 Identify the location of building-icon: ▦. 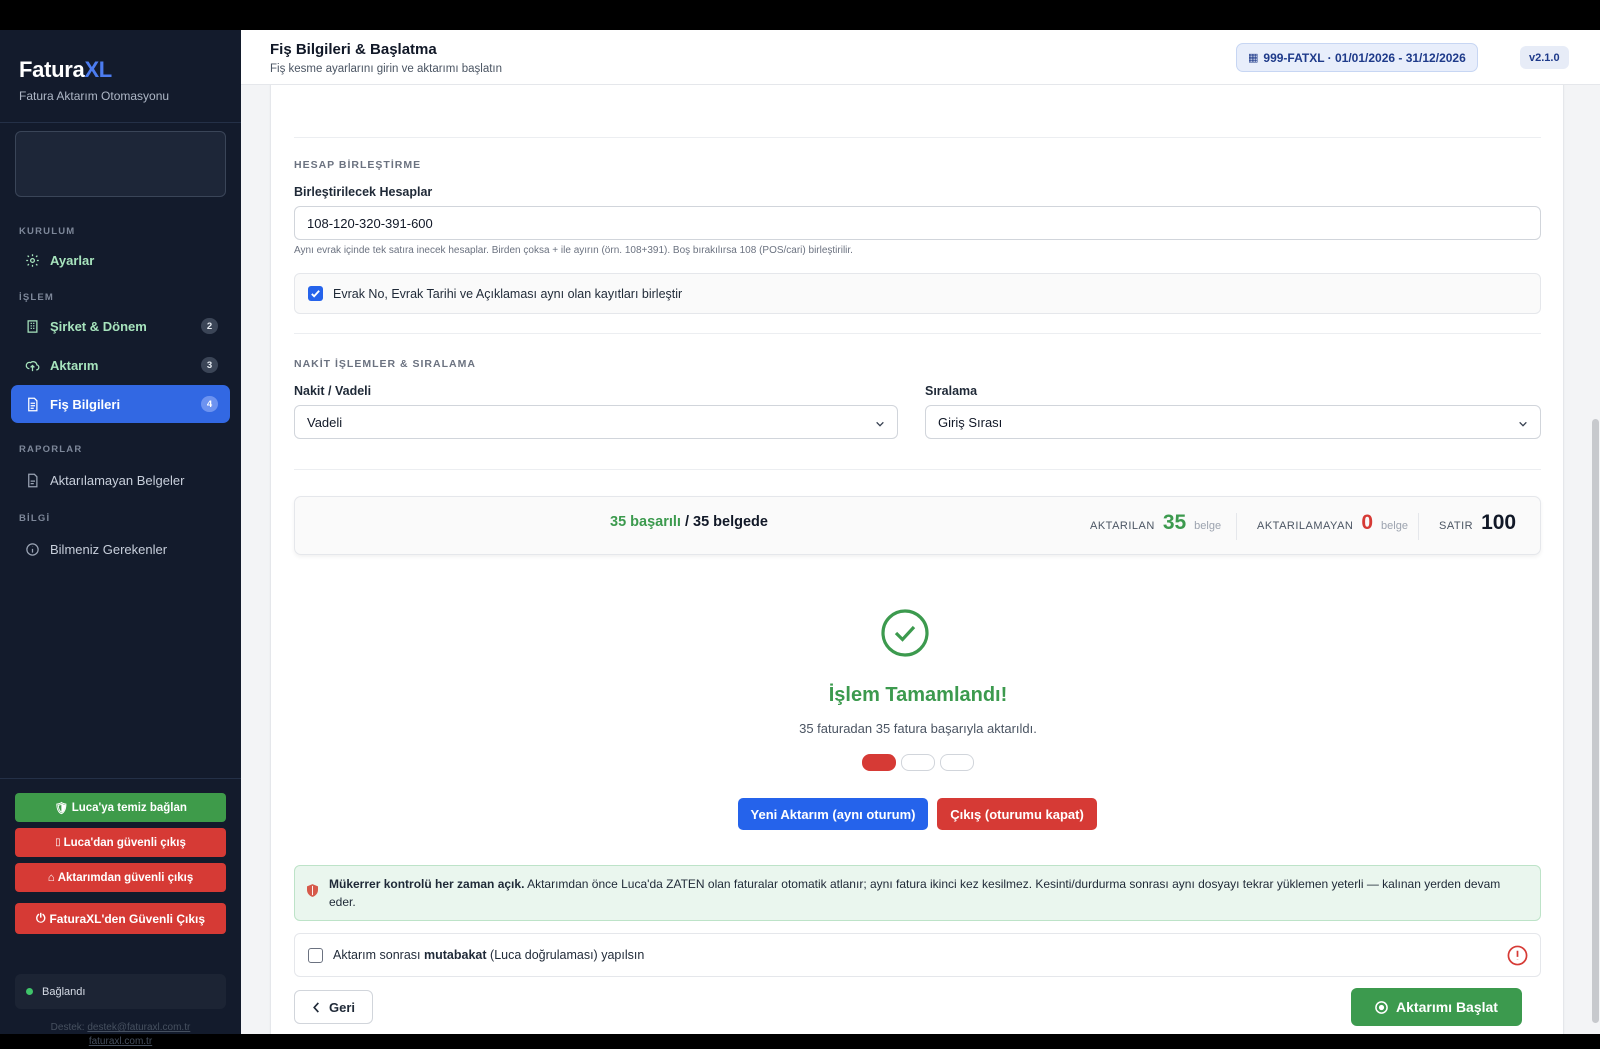
(1253, 58).